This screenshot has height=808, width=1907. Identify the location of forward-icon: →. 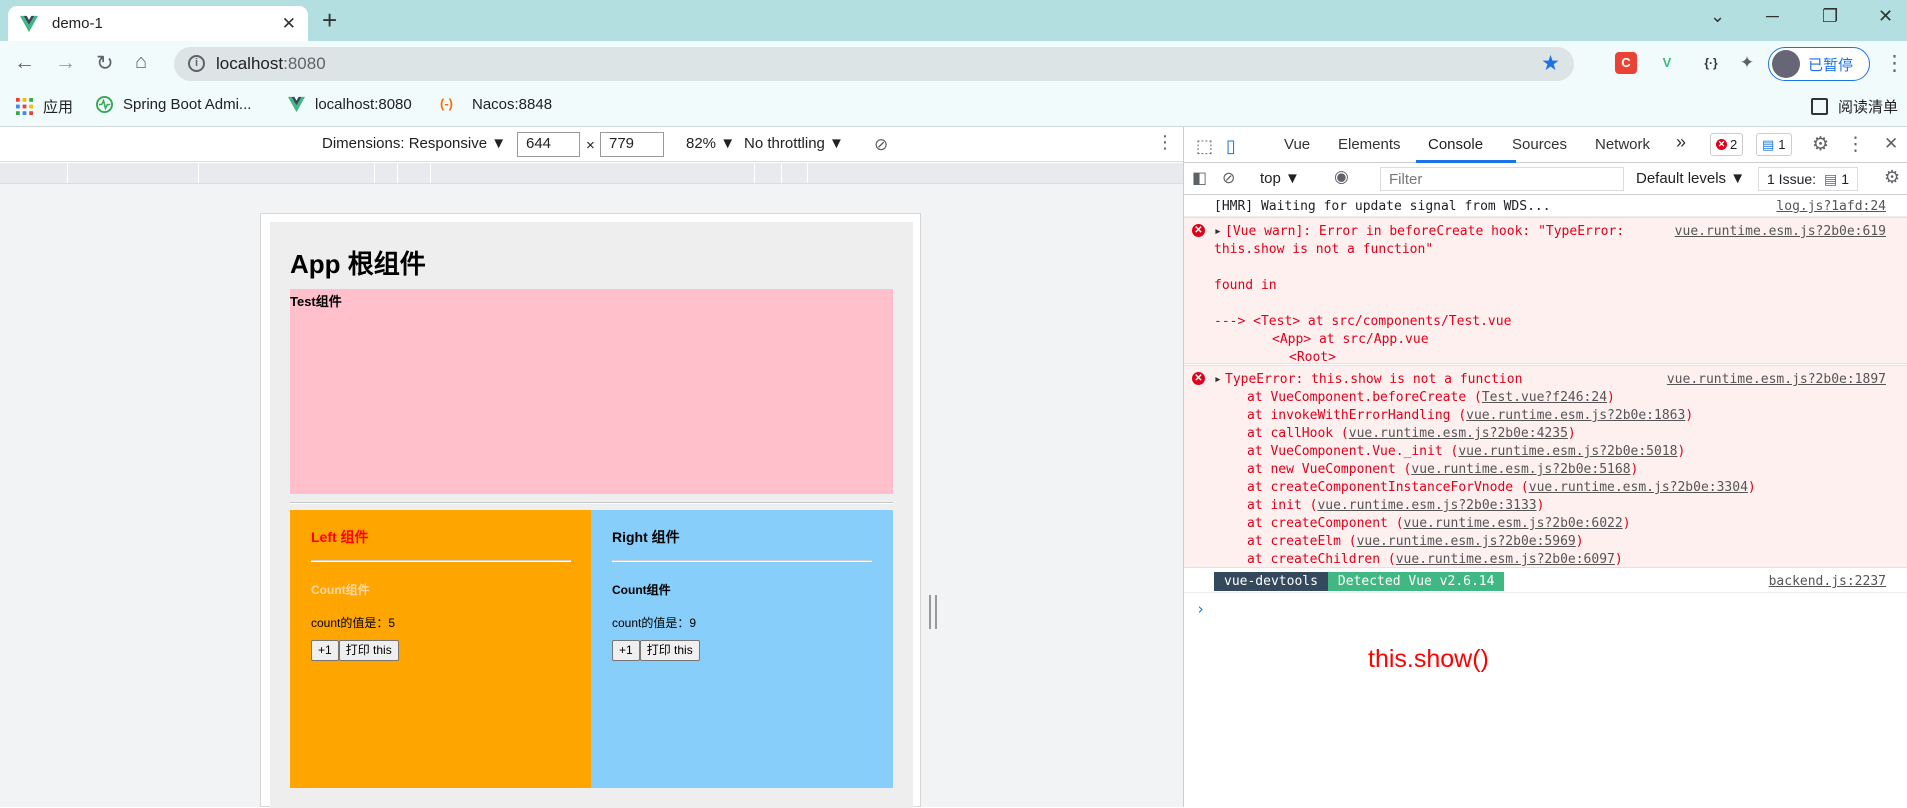
(65, 63).